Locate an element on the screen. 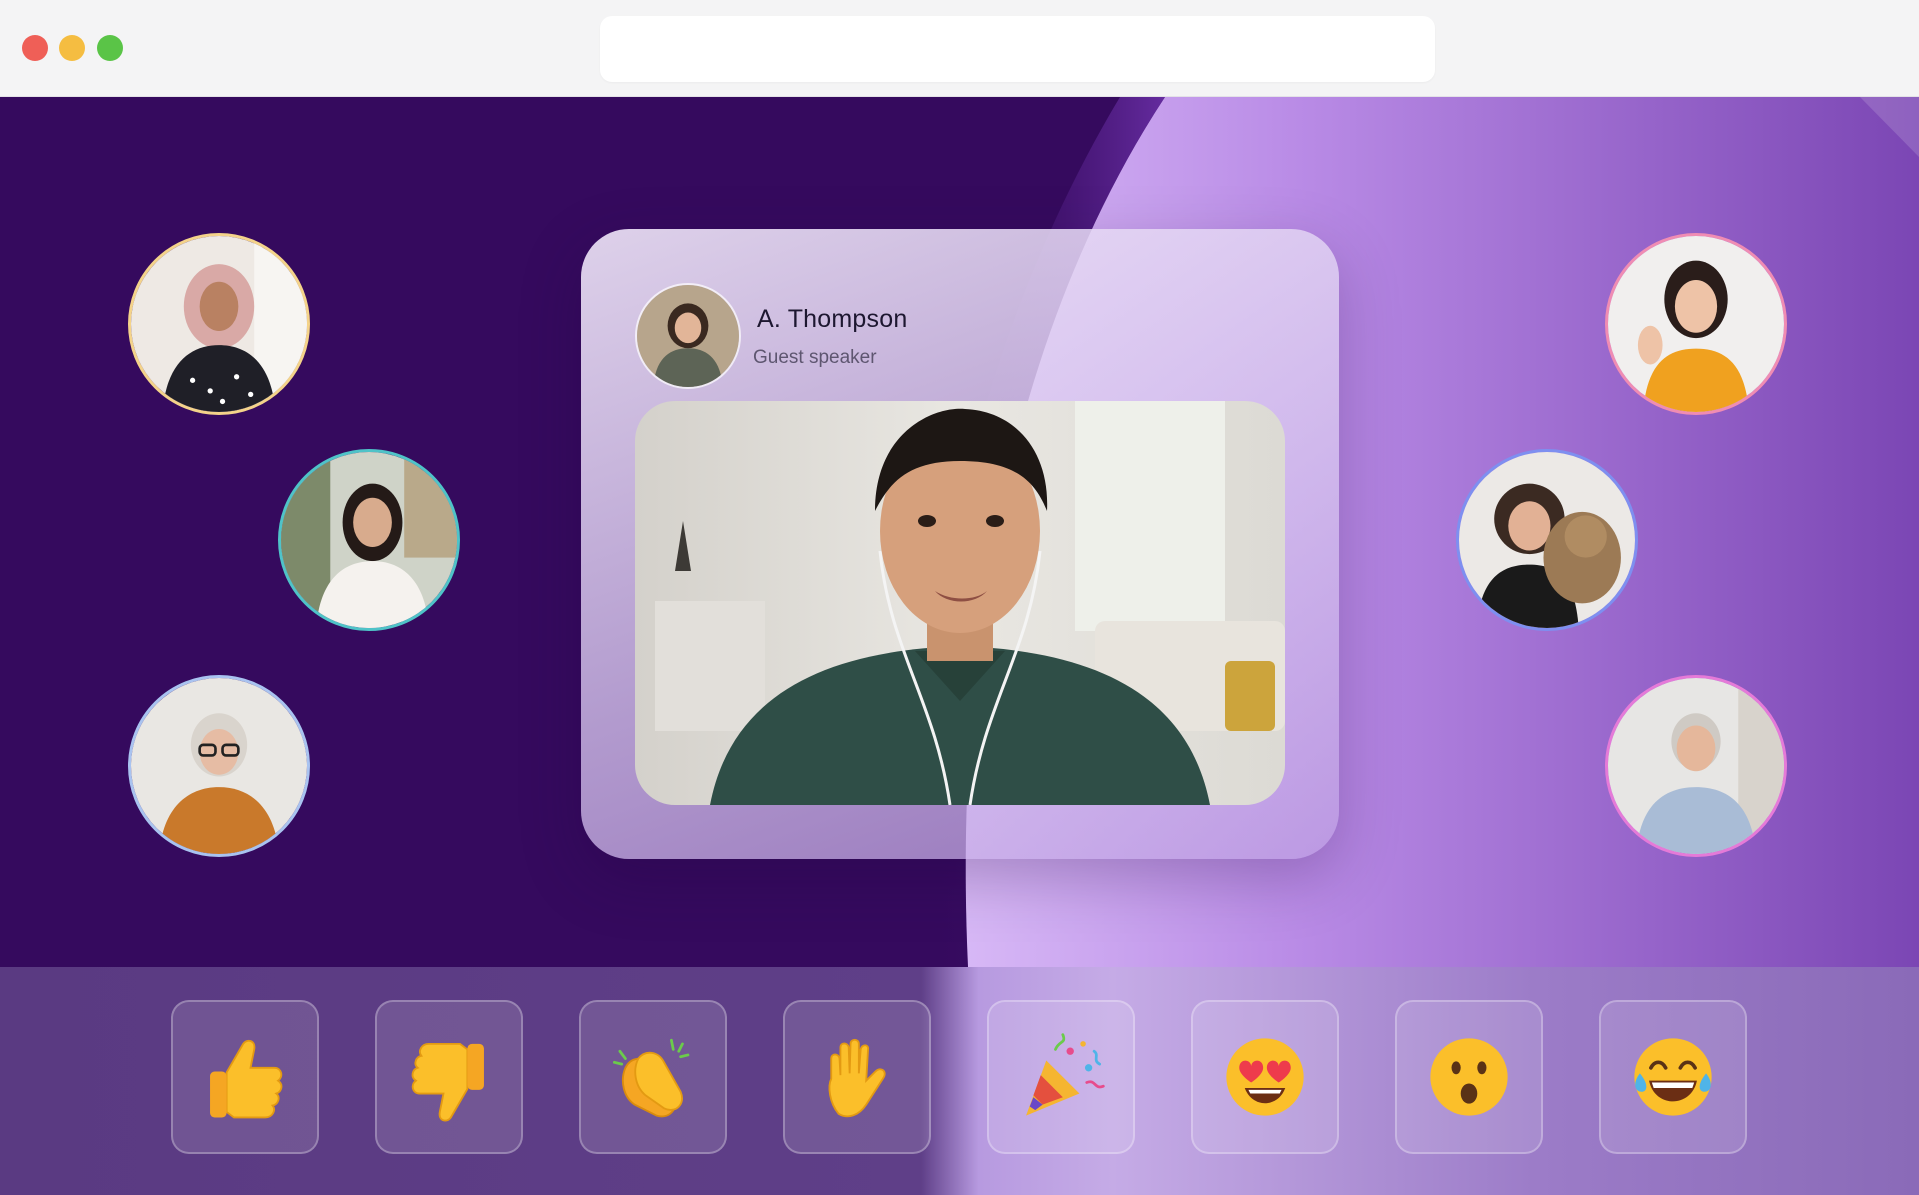 Image resolution: width=1919 pixels, height=1195 pixels. speaker-name: A. Thompson is located at coordinates (832, 319).